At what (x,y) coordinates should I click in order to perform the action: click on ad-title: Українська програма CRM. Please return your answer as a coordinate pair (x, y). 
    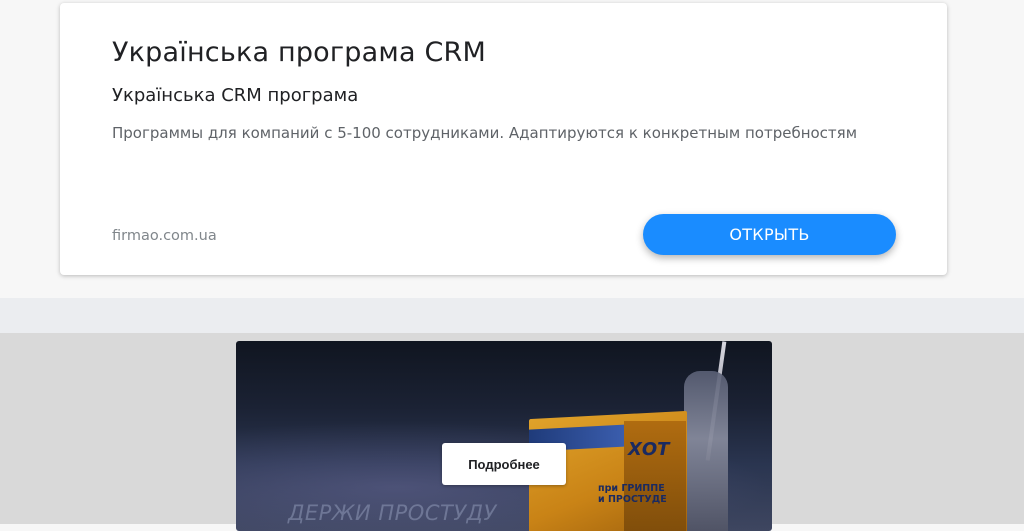
    Looking at the image, I should click on (299, 52).